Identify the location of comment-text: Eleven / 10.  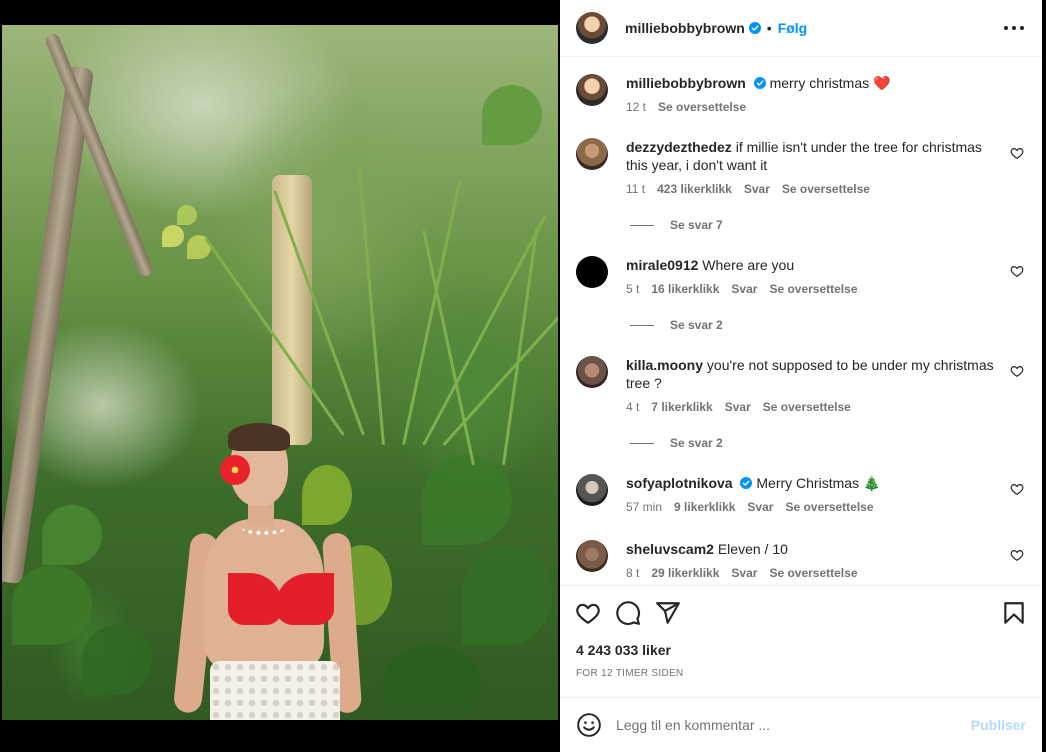
(752, 549).